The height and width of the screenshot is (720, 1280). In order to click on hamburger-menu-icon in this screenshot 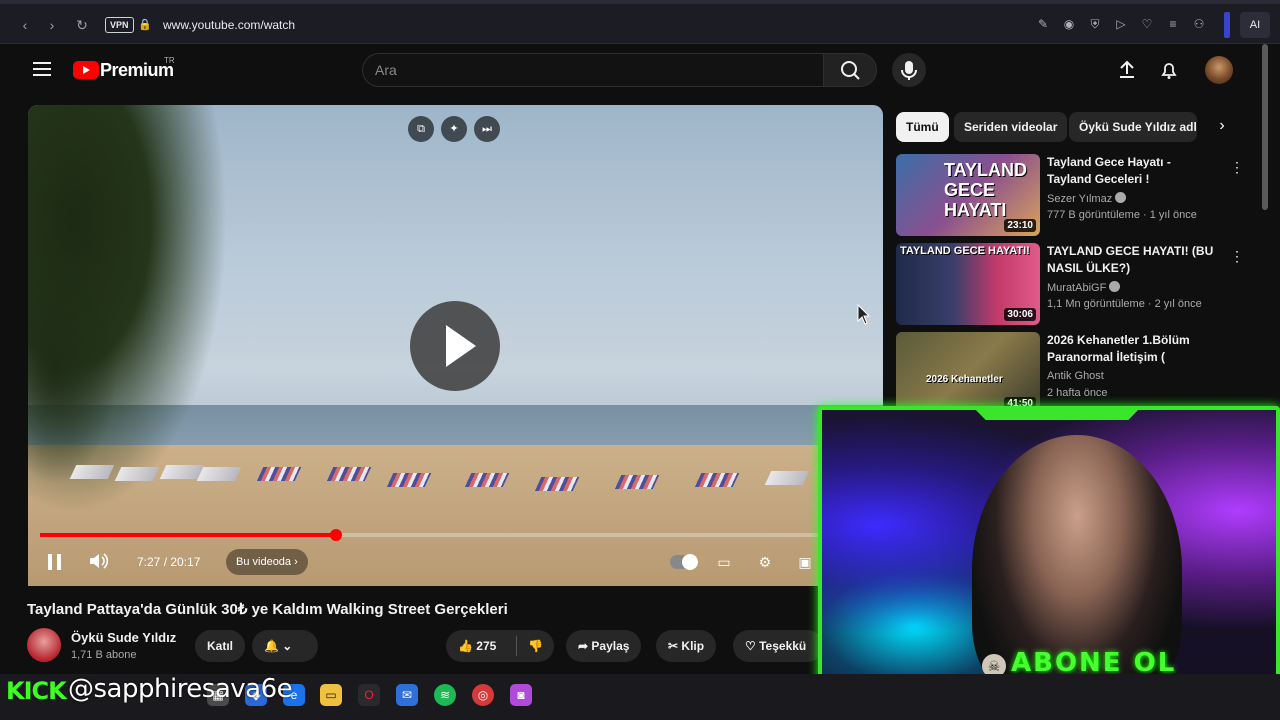, I will do `click(42, 69)`.